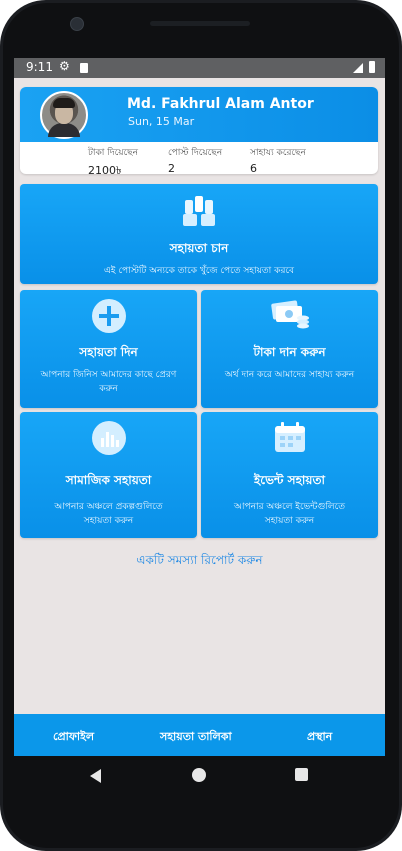 The image size is (402, 851). I want to click on stat-label: টাকা দিয়েছেন, so click(113, 153).